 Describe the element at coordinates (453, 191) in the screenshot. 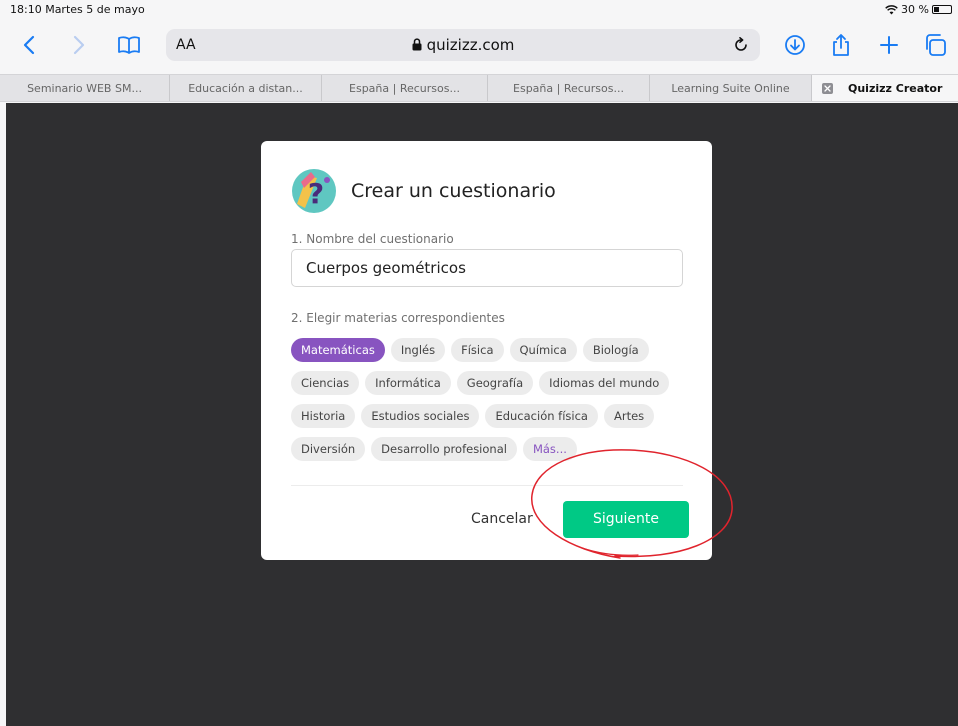

I see `dialog-title: Crear un cuestionario` at that location.